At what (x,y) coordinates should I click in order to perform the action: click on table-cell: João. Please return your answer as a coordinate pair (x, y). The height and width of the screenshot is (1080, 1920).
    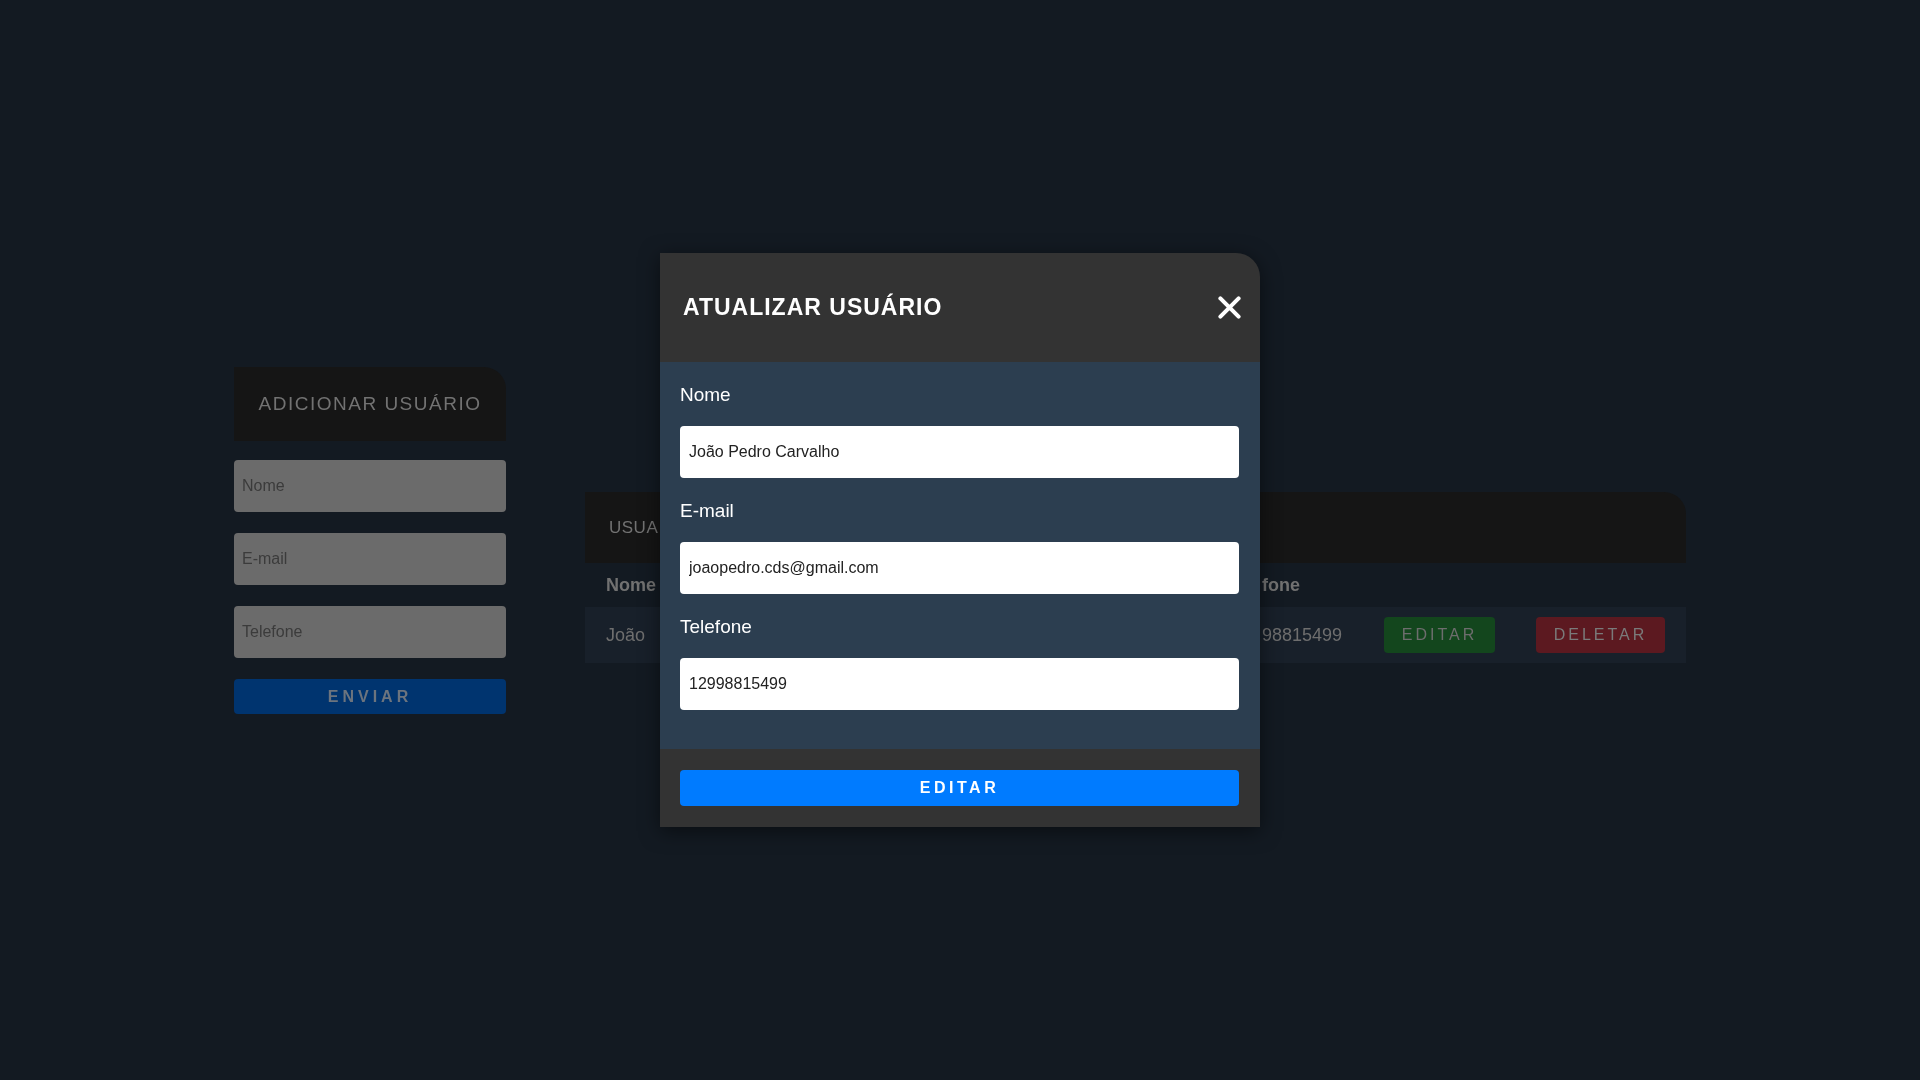
    Looking at the image, I should click on (626, 634).